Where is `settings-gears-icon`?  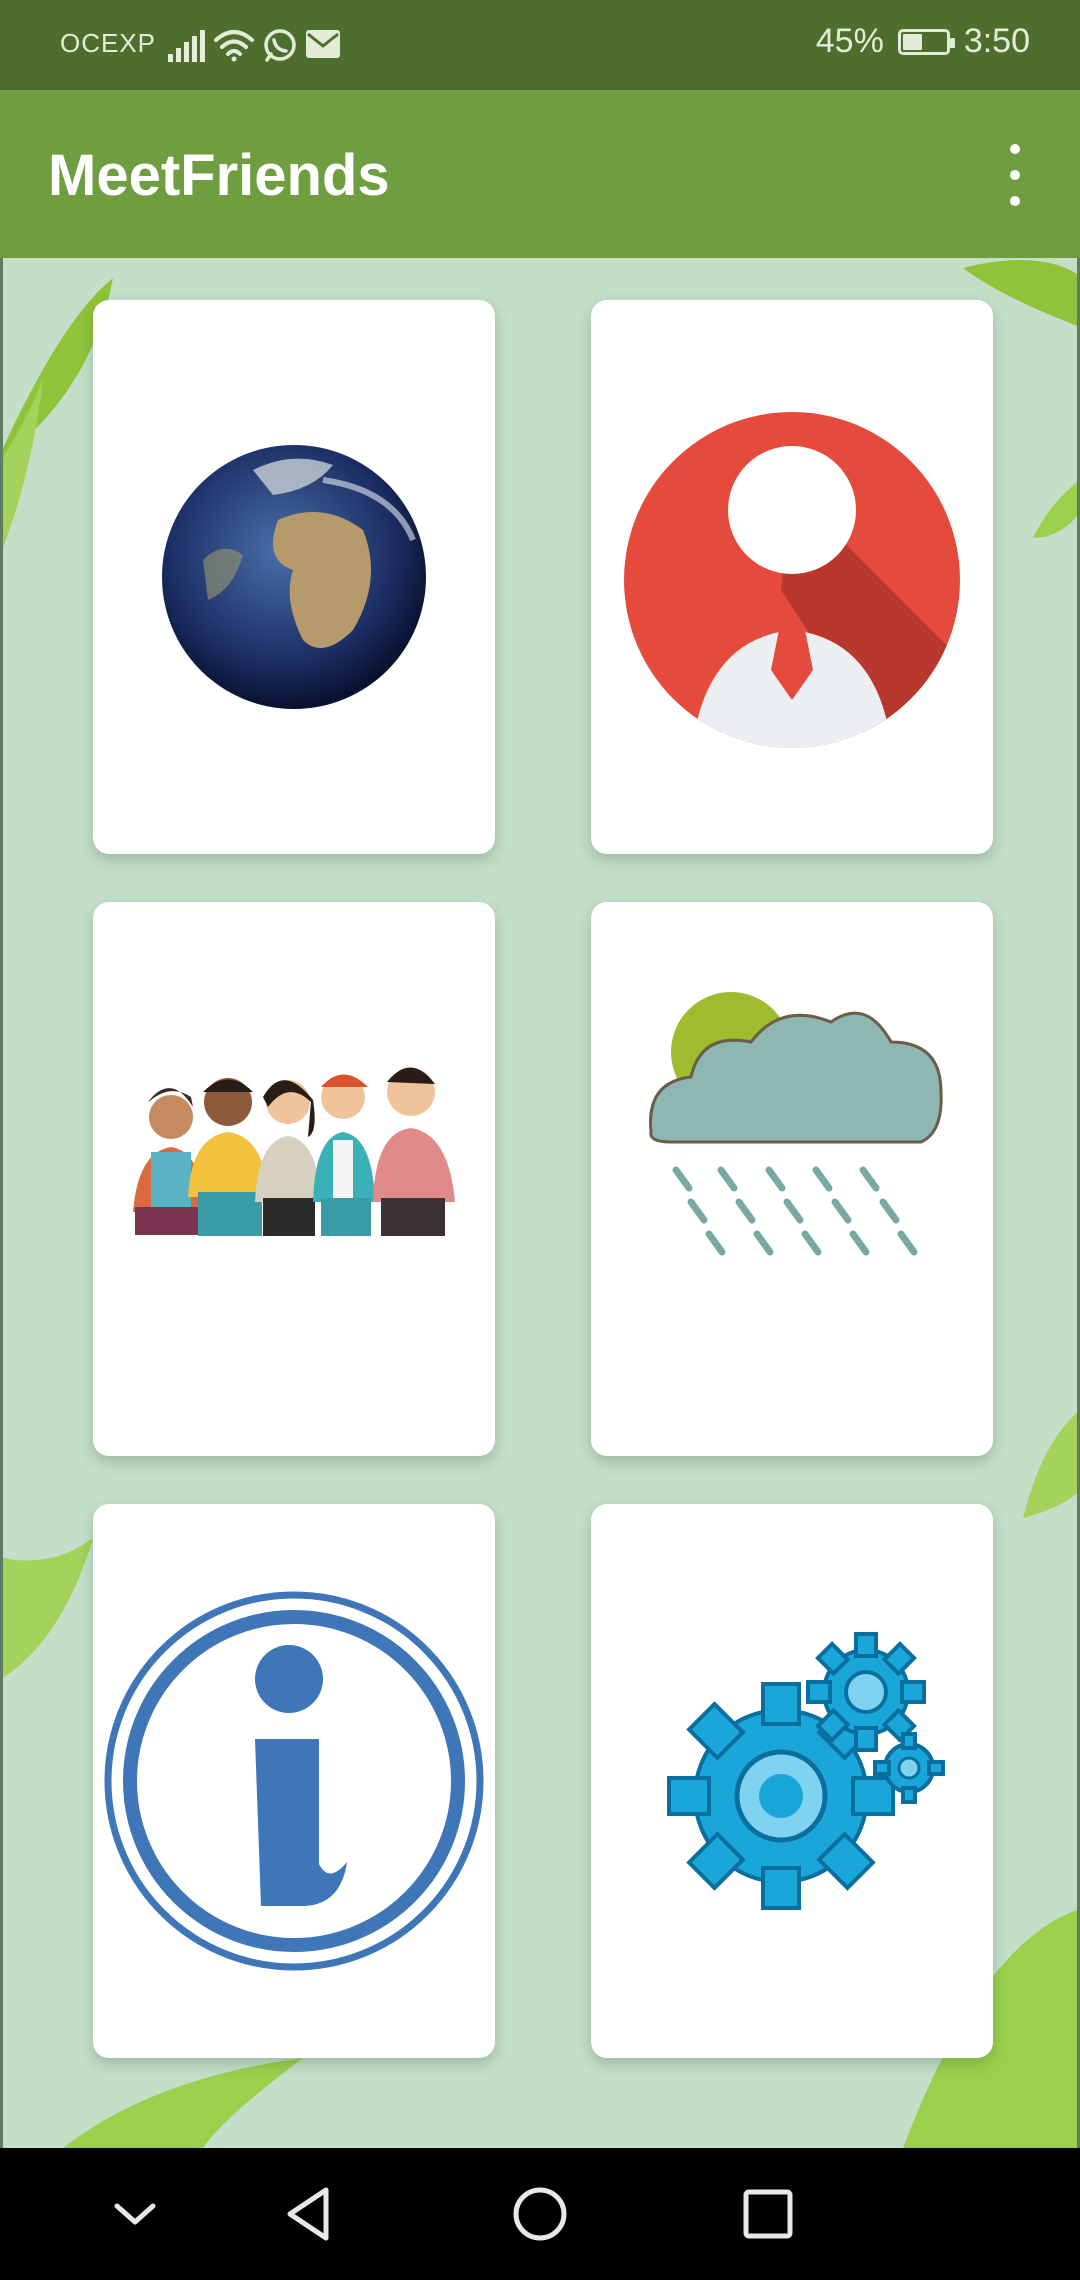 settings-gears-icon is located at coordinates (806, 1771).